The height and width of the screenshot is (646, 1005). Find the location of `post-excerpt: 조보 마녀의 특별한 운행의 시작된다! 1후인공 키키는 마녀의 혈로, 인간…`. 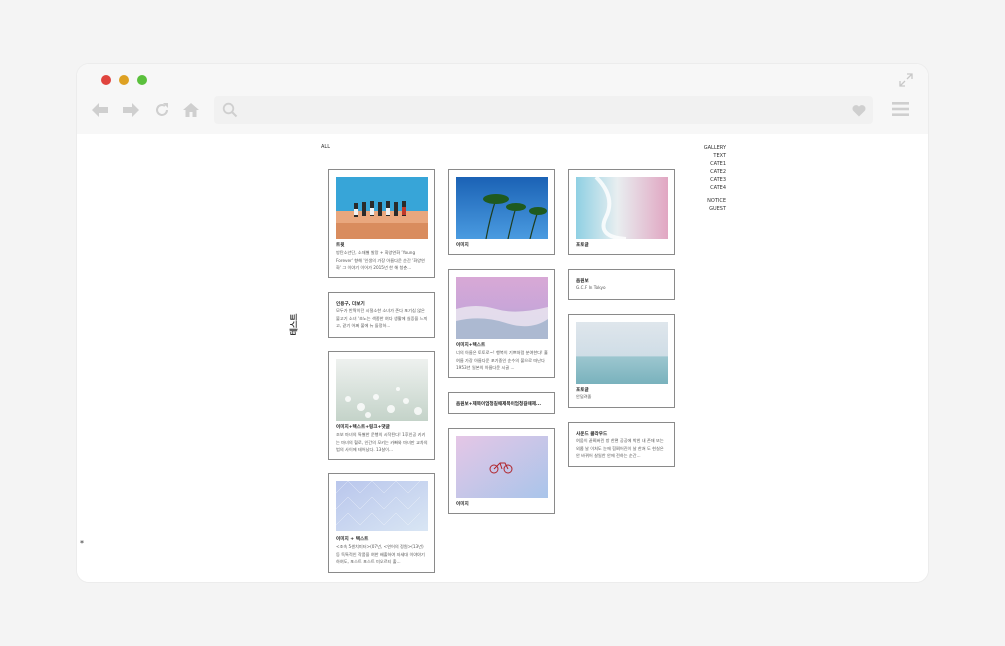

post-excerpt: 조보 마녀의 특별한 운행의 시작된다! 1후인공 키키는 마녀의 혈로, 인간… is located at coordinates (382, 442).